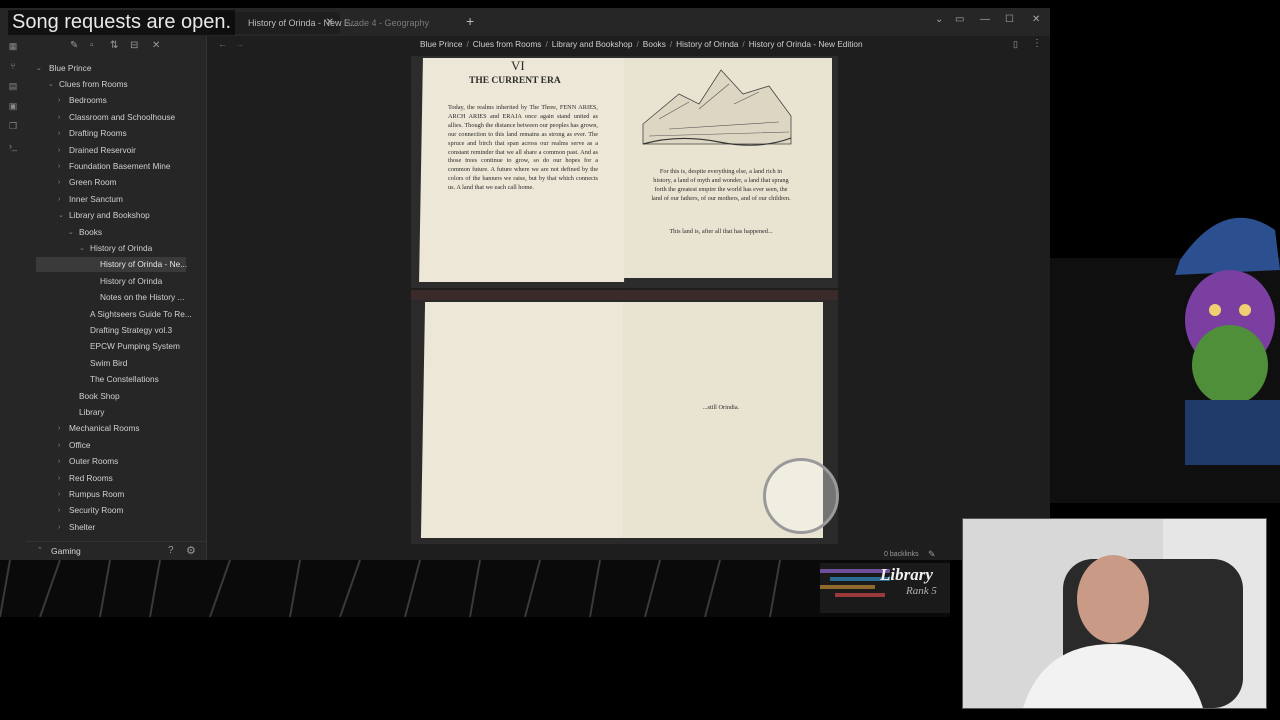  What do you see at coordinates (40, 550) in the screenshot?
I see `chevron-icon: ⌃` at bounding box center [40, 550].